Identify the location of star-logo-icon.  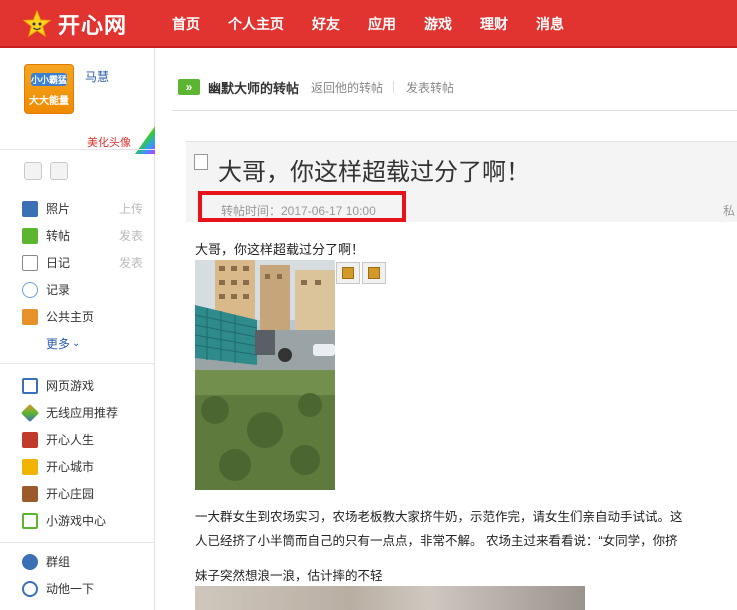
(37, 23).